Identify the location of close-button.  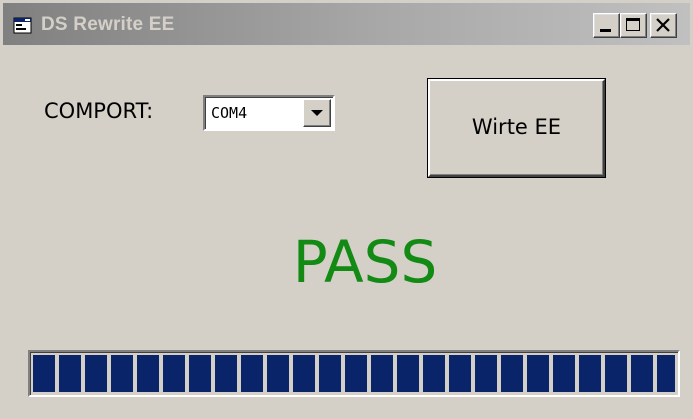
(663, 25).